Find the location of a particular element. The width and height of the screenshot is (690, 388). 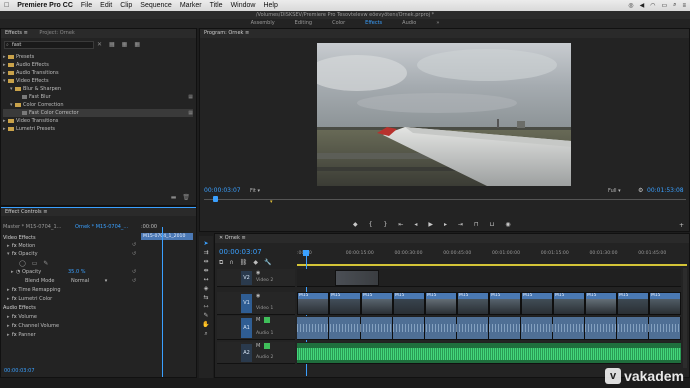

close-icon: ✕ is located at coordinates (221, 238).